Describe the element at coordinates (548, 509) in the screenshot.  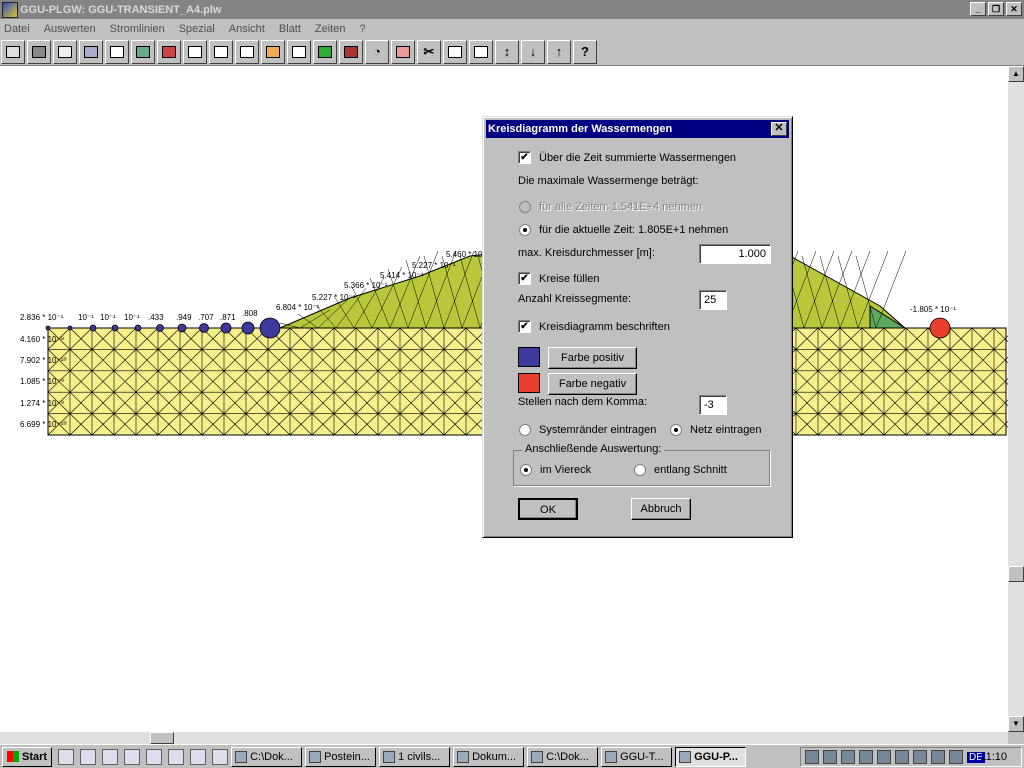
I see `ok-button: OK` at that location.